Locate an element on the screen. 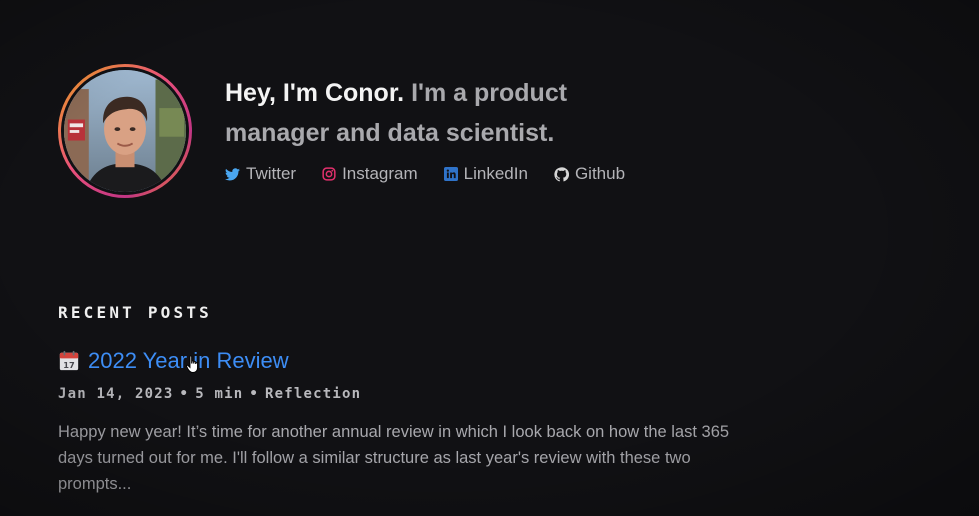 This screenshot has width=979, height=516. post-category: Reflection is located at coordinates (313, 394).